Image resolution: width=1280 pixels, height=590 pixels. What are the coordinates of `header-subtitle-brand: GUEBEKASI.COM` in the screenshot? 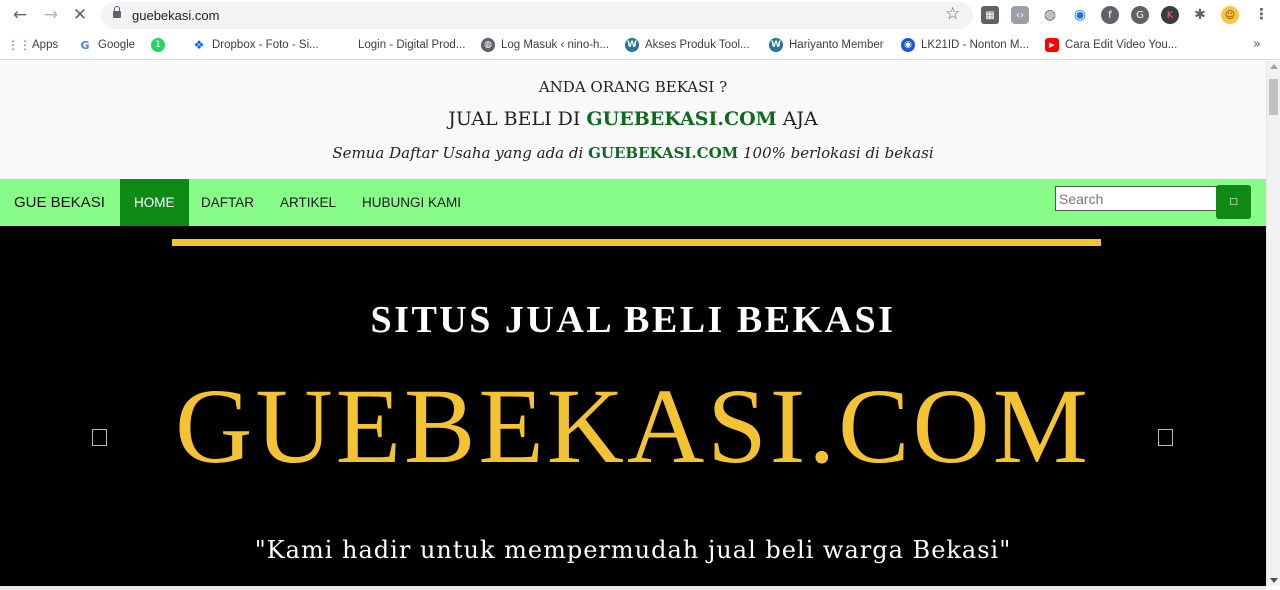 It's located at (663, 153).